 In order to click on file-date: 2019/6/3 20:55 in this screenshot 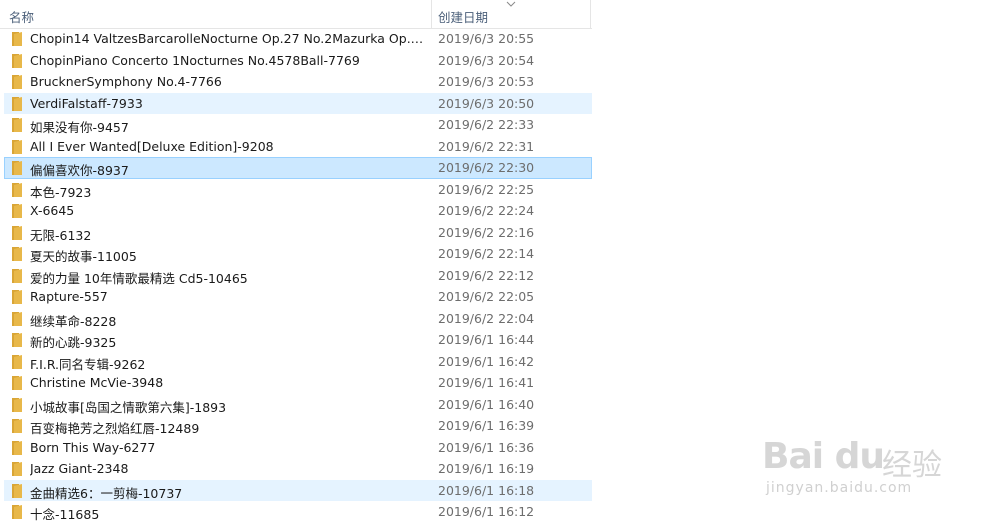, I will do `click(486, 38)`.